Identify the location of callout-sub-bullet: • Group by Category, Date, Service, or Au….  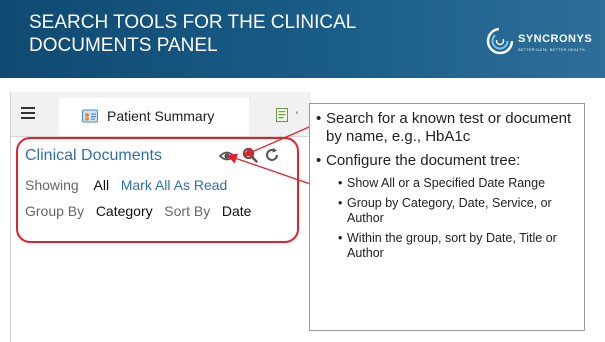
(445, 210).